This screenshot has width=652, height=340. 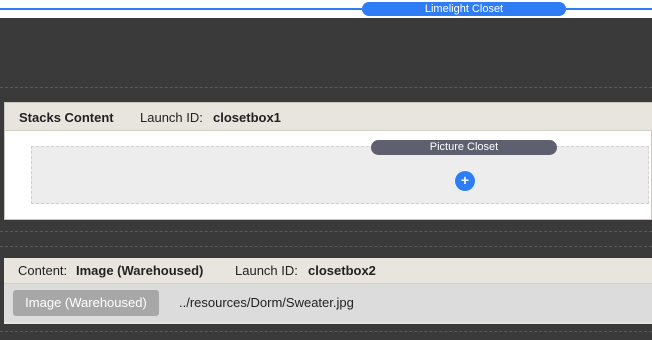 What do you see at coordinates (171, 117) in the screenshot?
I see `stacks-launch-id-label: Launch ID:` at bounding box center [171, 117].